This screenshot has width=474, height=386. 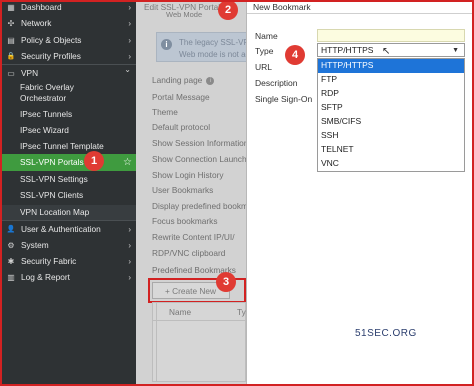 What do you see at coordinates (203, 159) in the screenshot?
I see `field-label: Show Connection Launcher` at bounding box center [203, 159].